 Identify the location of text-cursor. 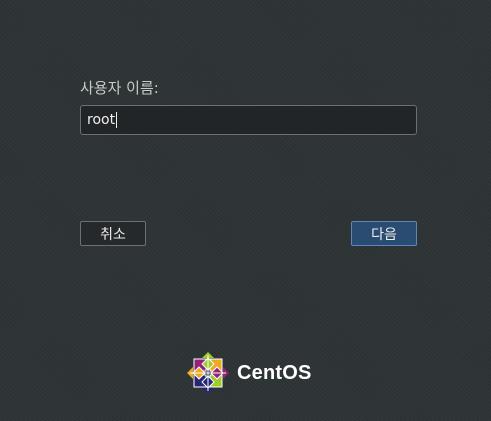
(117, 120).